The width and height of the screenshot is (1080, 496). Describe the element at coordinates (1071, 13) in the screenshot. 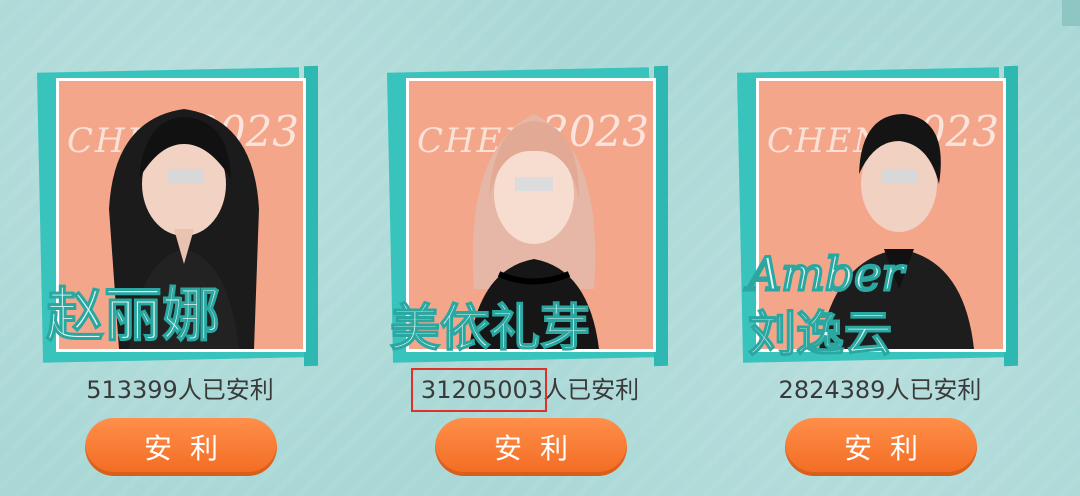

I see `scroll-indicator` at that location.